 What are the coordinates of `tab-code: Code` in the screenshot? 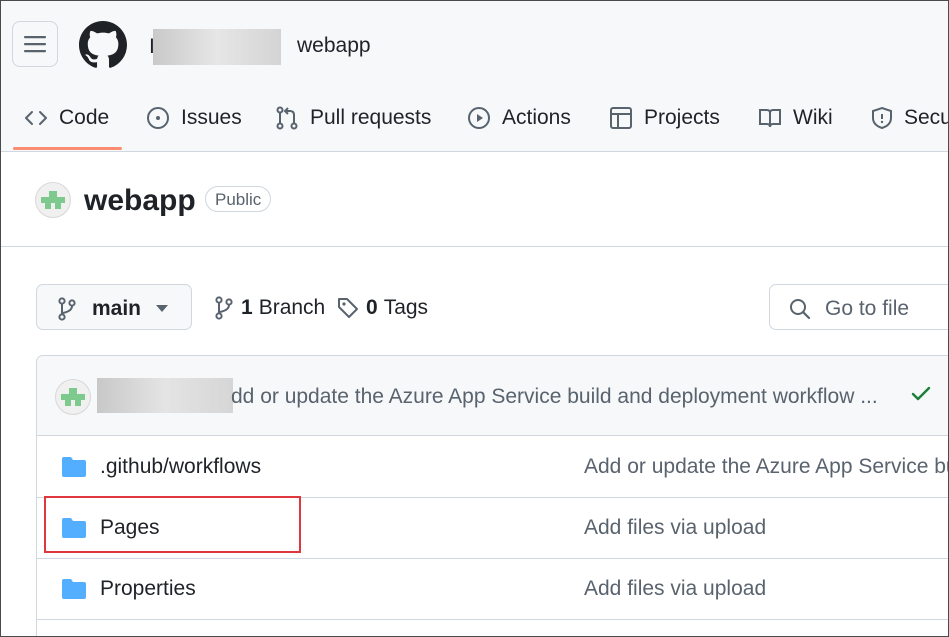 It's located at (66, 118).